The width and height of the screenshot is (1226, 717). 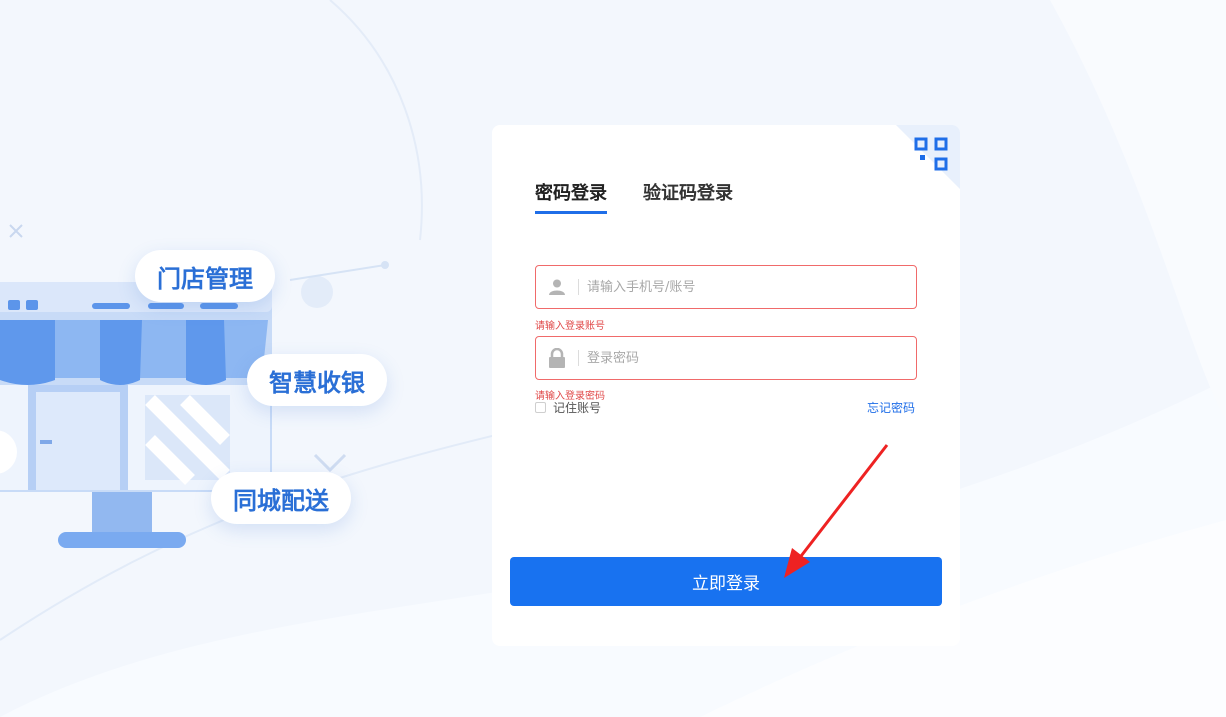 I want to click on forgot-password-link: 忘记密码, so click(x=891, y=407).